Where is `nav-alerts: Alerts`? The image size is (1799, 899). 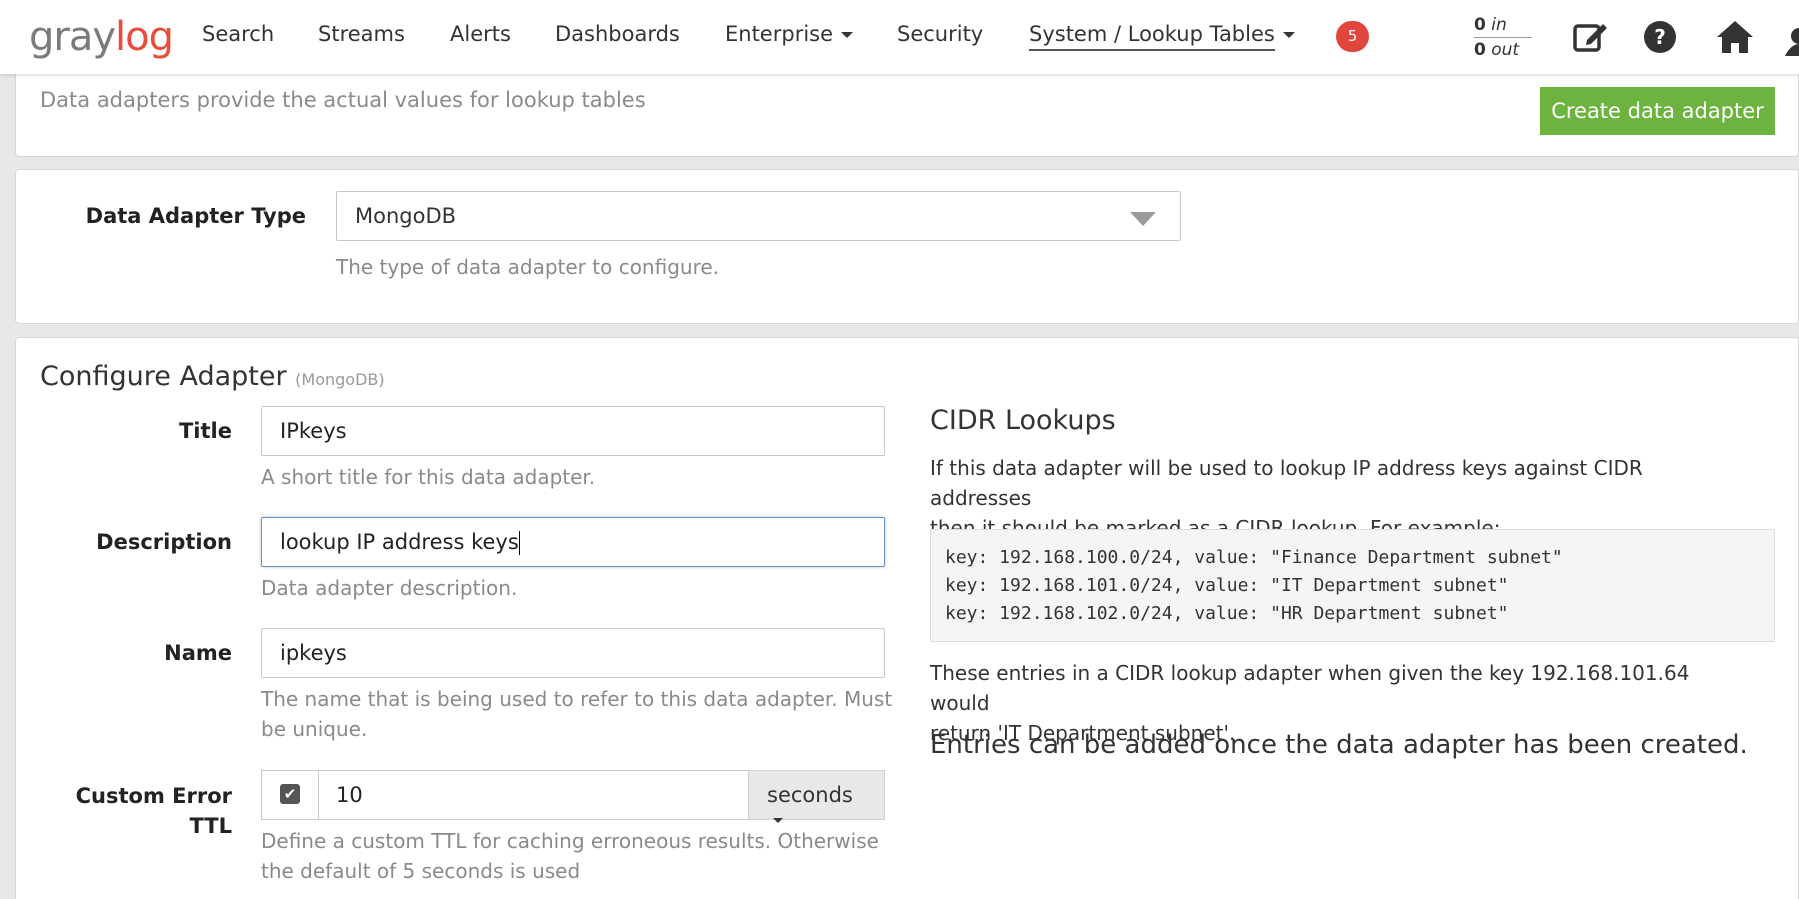
nav-alerts: Alerts is located at coordinates (480, 34).